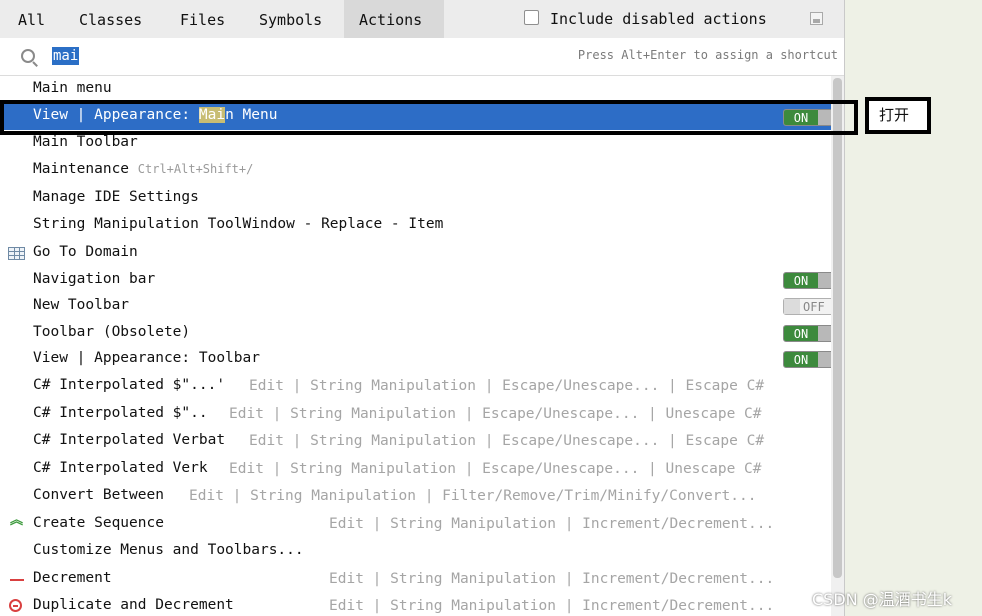 This screenshot has width=982, height=616. Describe the element at coordinates (146, 358) in the screenshot. I see `item-label: View | Appearance: Toolbar` at that location.